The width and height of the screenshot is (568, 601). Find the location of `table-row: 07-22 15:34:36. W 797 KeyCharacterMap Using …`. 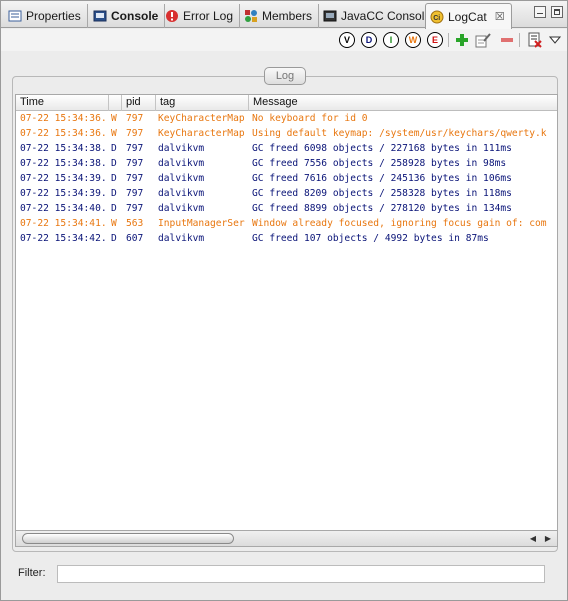

table-row: 07-22 15:34:36. W 797 KeyCharacterMap Using … is located at coordinates (286, 133).